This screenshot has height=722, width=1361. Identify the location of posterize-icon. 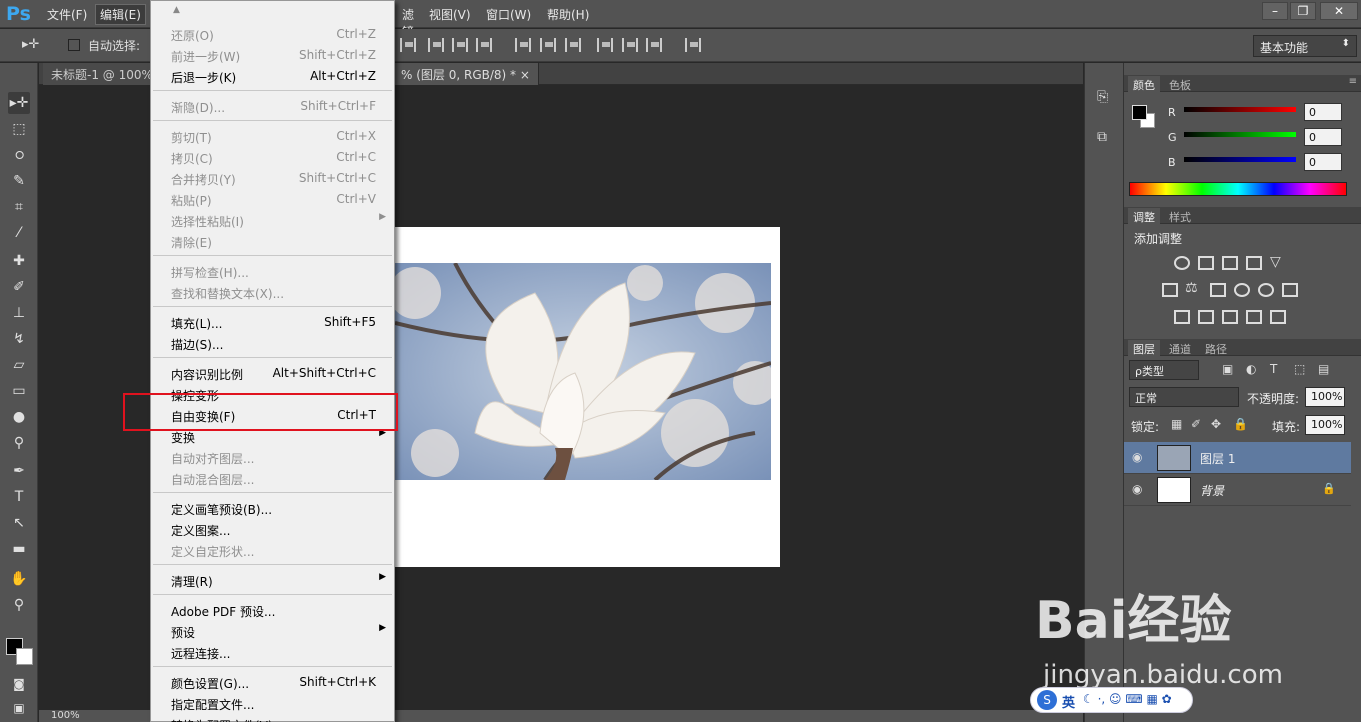
(1206, 317).